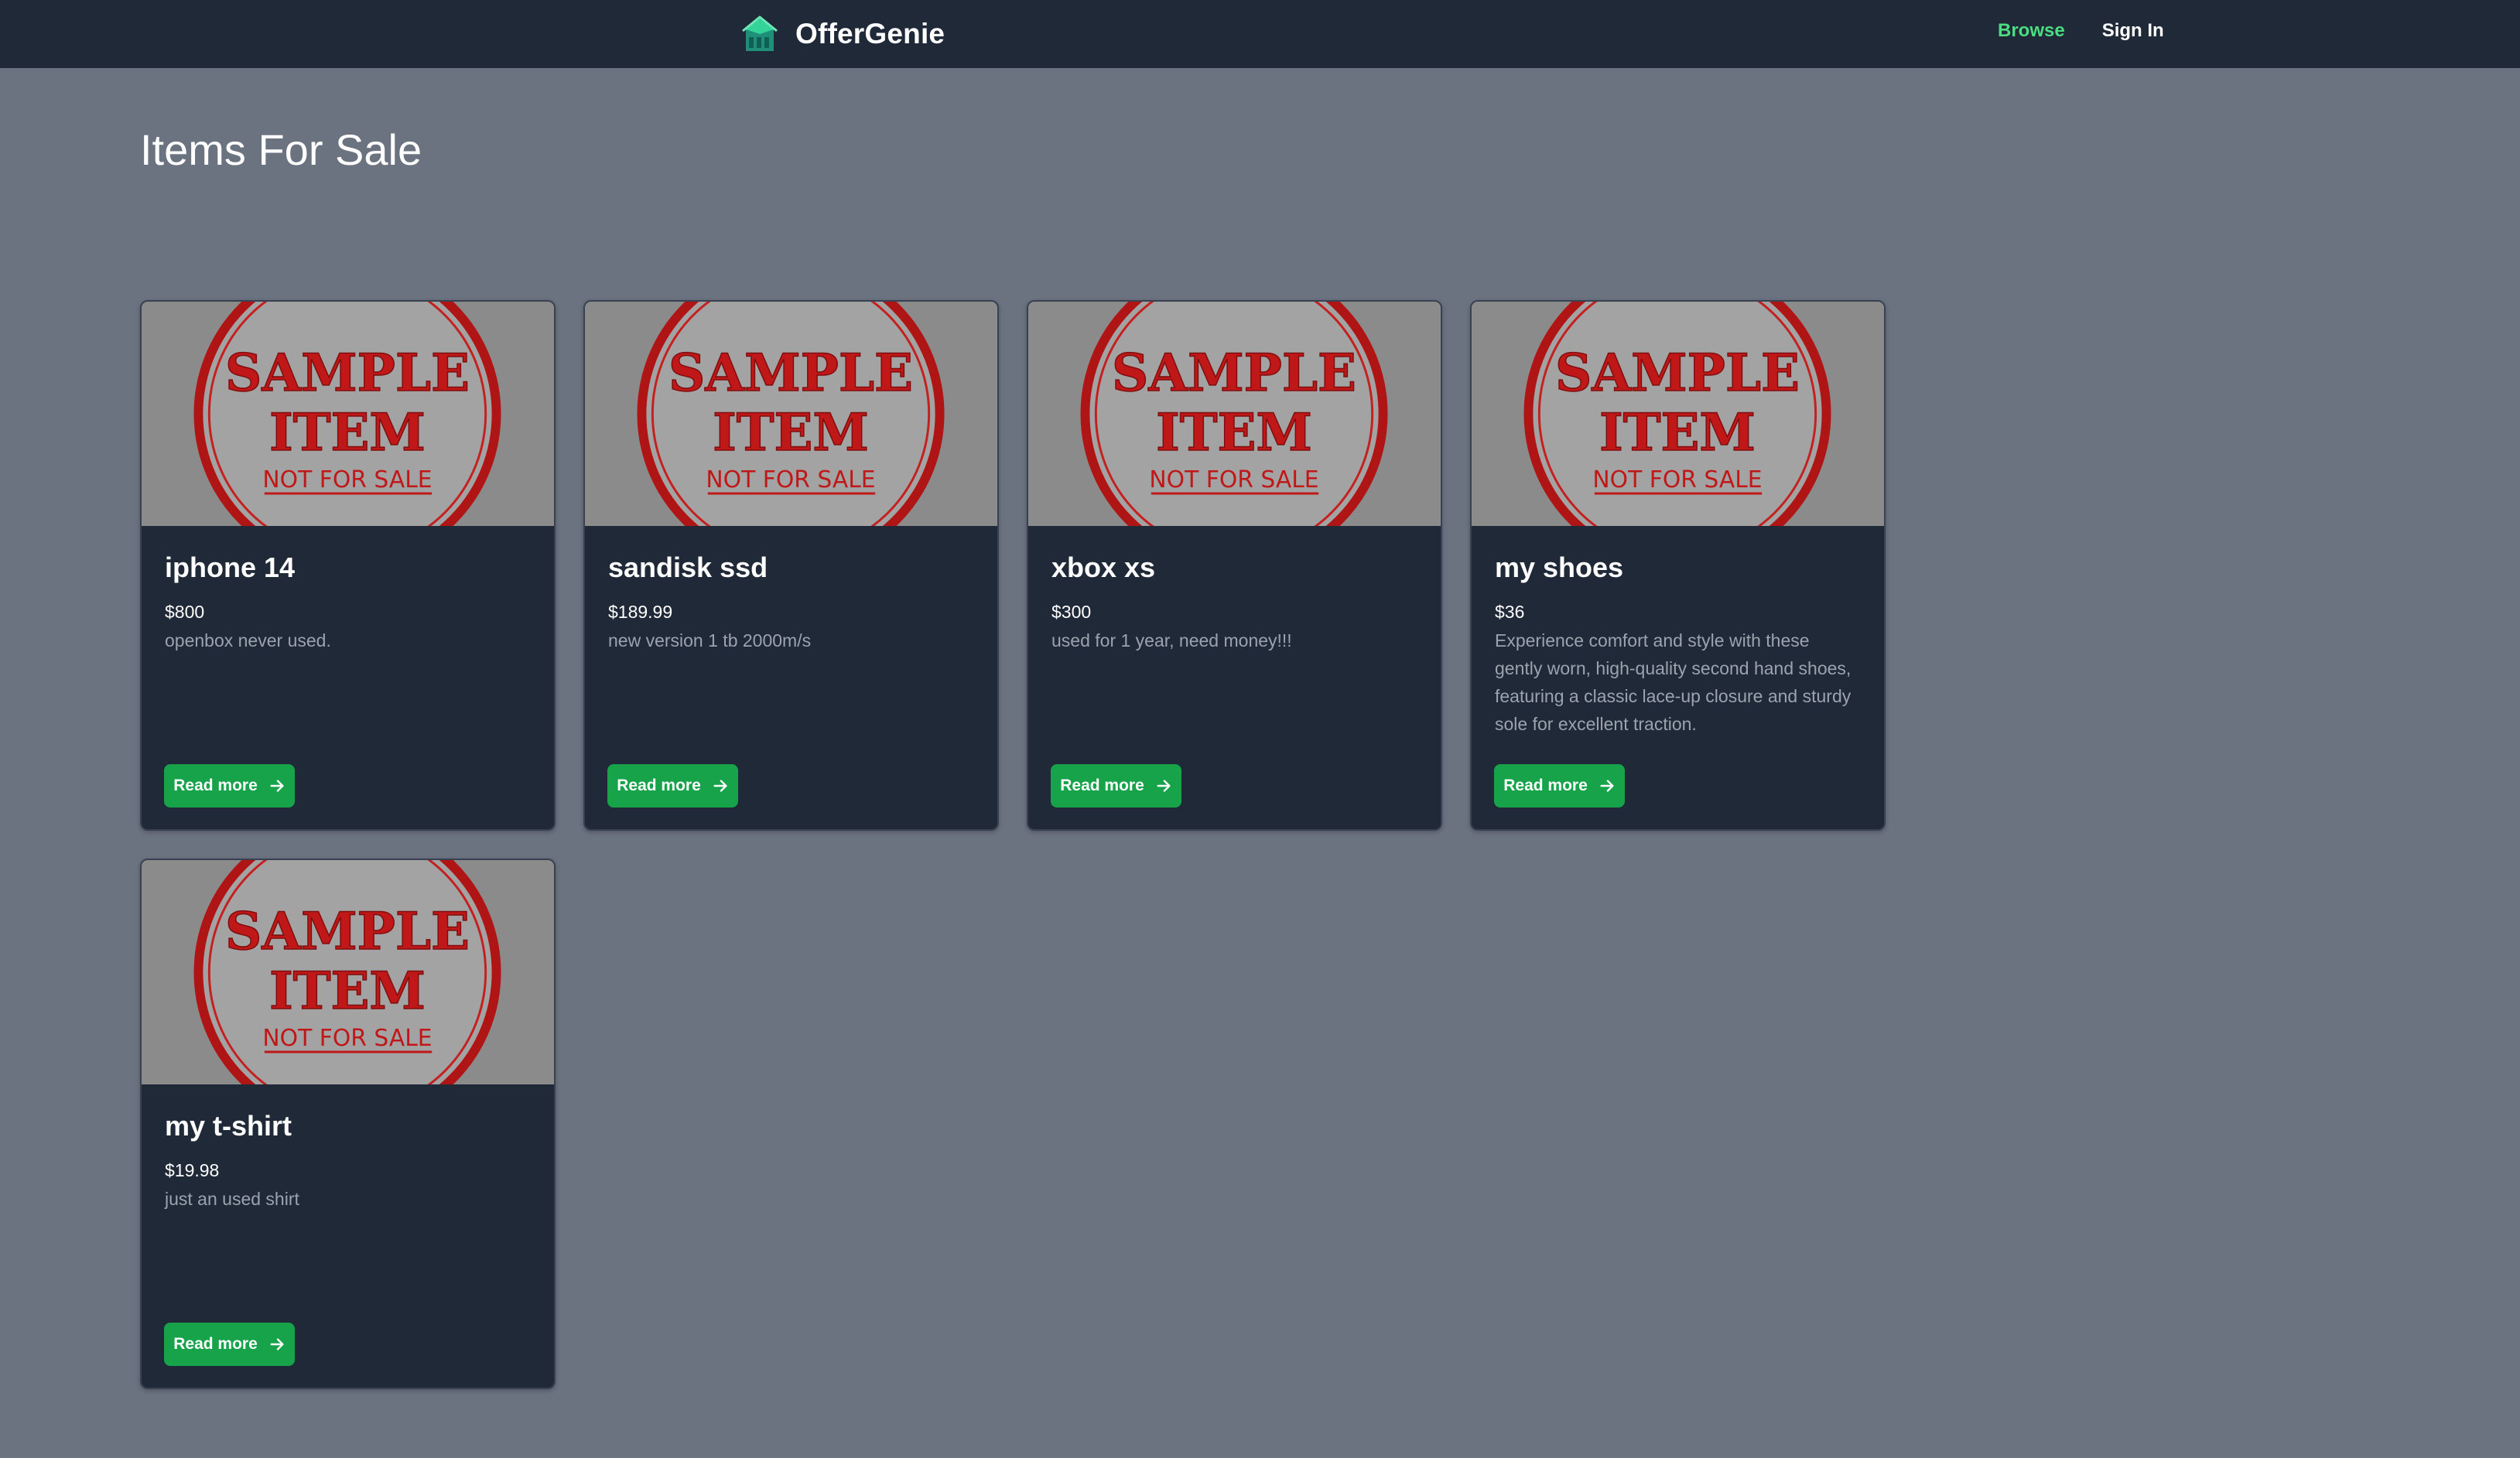 The width and height of the screenshot is (2520, 1458). Describe the element at coordinates (2032, 31) in the screenshot. I see `nav-browse-link: Browse` at that location.